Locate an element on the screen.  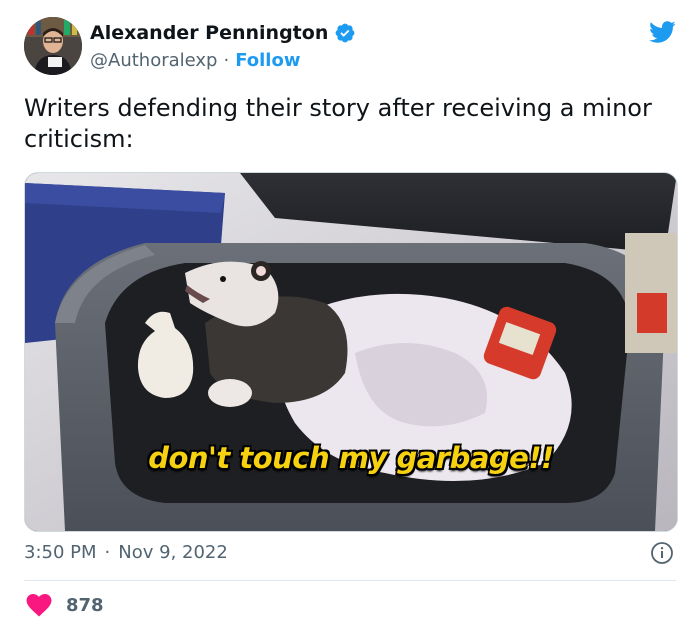
like-button: 878 is located at coordinates (65, 605).